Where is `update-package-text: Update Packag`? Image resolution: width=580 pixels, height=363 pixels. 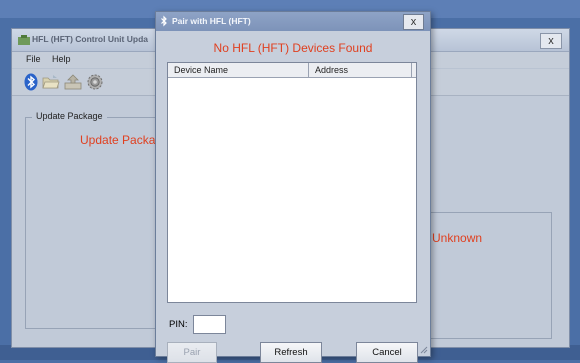 update-package-text: Update Packag is located at coordinates (121, 140).